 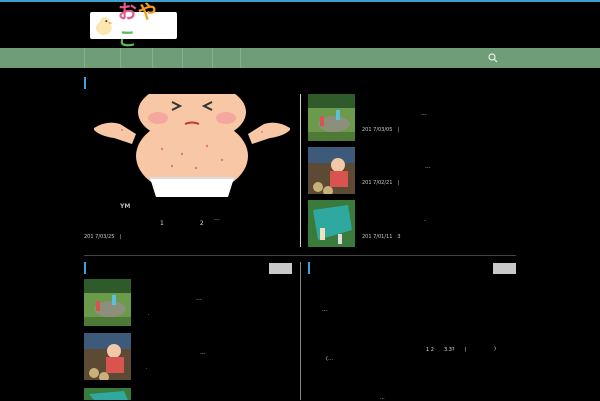 I want to click on site-logo: おやこ, so click(x=133, y=25).